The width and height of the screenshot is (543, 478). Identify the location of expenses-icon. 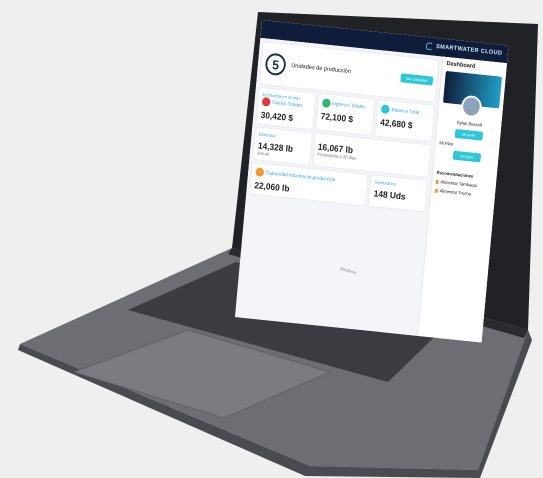
(266, 101).